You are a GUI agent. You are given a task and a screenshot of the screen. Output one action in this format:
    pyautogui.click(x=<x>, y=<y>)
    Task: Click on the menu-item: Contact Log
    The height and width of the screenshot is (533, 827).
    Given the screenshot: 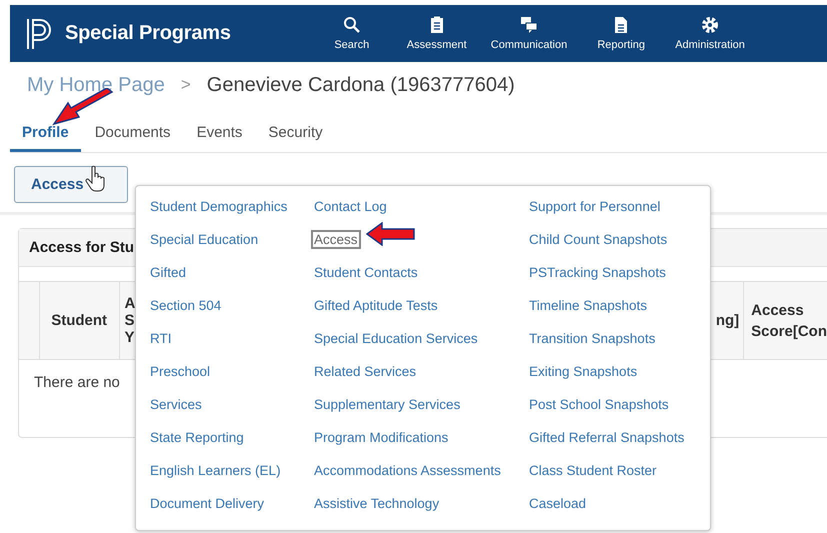 What is the action you would take?
    pyautogui.click(x=350, y=206)
    